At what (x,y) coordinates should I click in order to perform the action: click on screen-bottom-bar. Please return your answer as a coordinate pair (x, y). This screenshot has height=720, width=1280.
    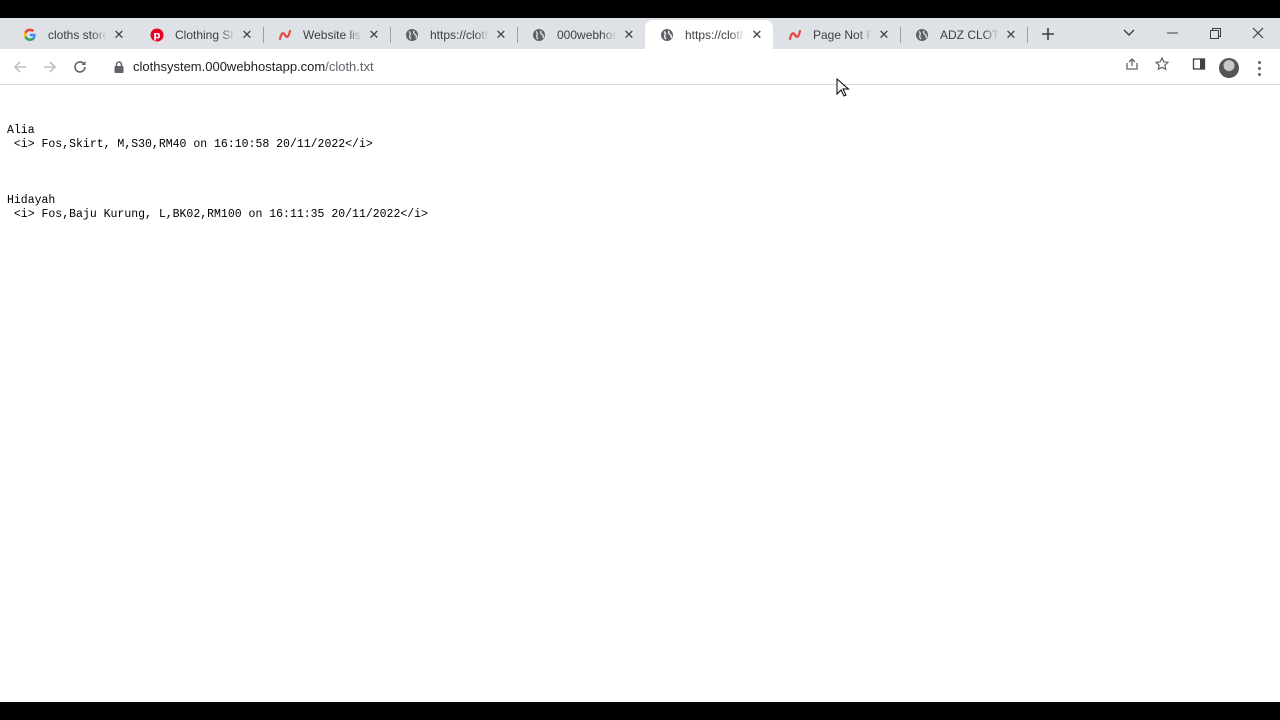
    Looking at the image, I should click on (640, 711).